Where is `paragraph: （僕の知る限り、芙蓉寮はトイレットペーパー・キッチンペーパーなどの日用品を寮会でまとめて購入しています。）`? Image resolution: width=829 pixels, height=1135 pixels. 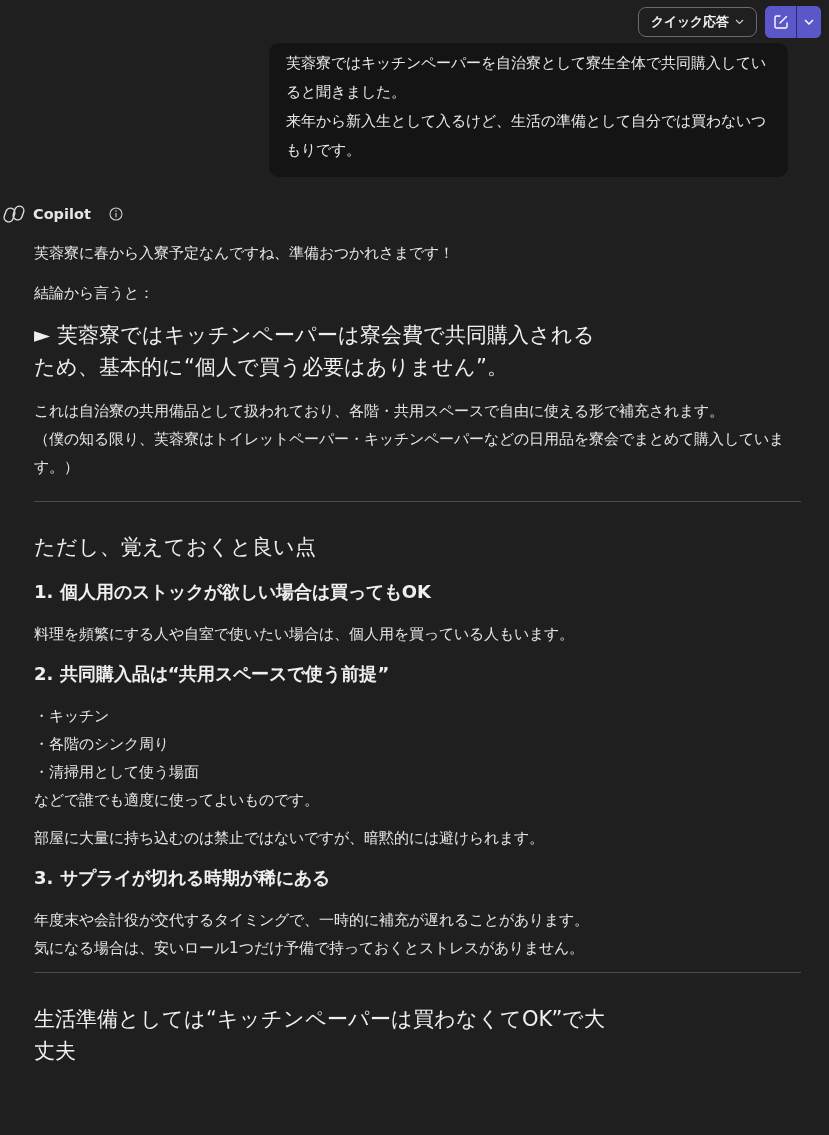
paragraph: （僕の知る限り、芙蓉寮はトイレットペーパー・キッチンペーパーなどの日用品を寮会でまとめて購入しています。） is located at coordinates (409, 453).